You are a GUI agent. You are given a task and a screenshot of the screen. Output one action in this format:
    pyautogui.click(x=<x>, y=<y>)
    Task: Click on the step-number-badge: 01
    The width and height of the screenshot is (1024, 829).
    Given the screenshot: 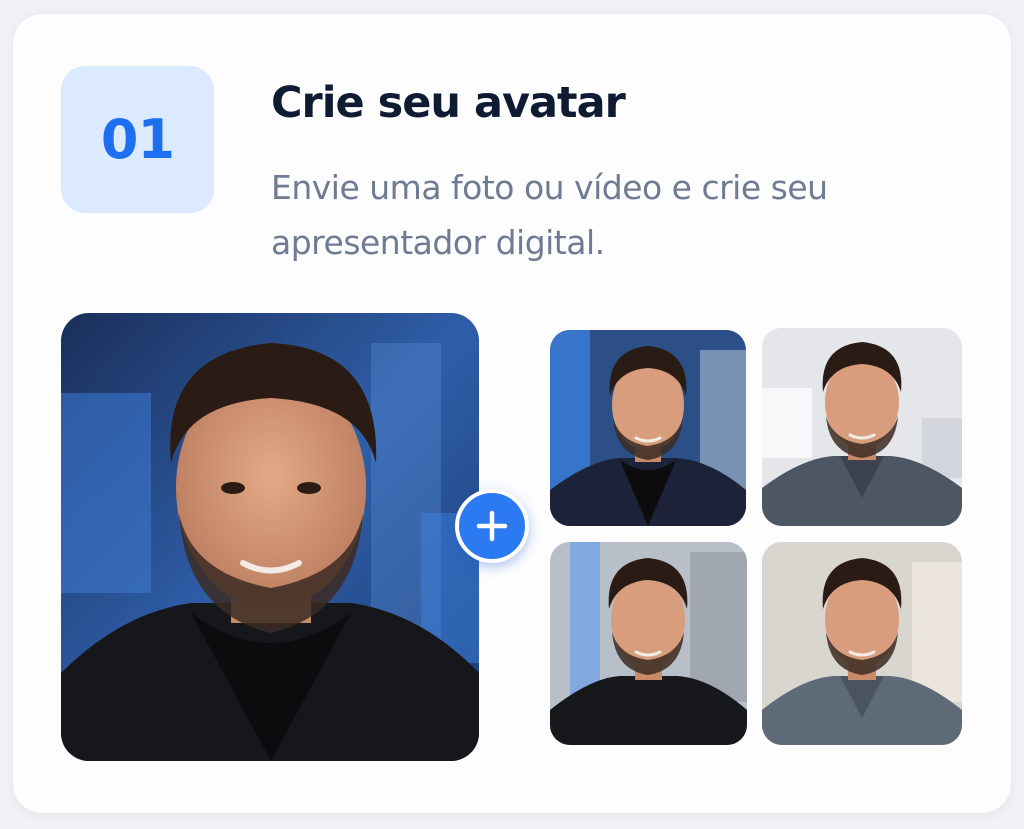 What is the action you would take?
    pyautogui.click(x=137, y=139)
    